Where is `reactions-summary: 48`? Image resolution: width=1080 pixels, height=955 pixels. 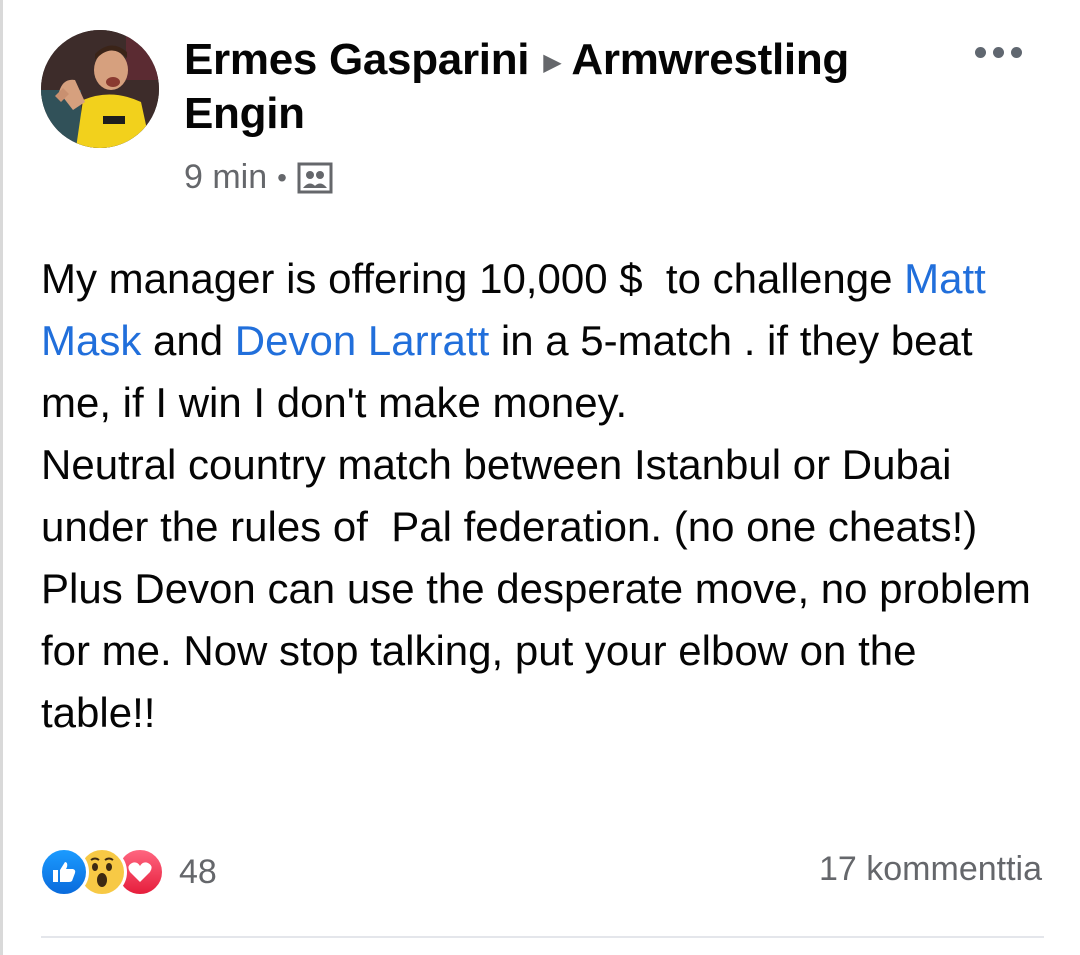
reactions-summary: 48 is located at coordinates (128, 872).